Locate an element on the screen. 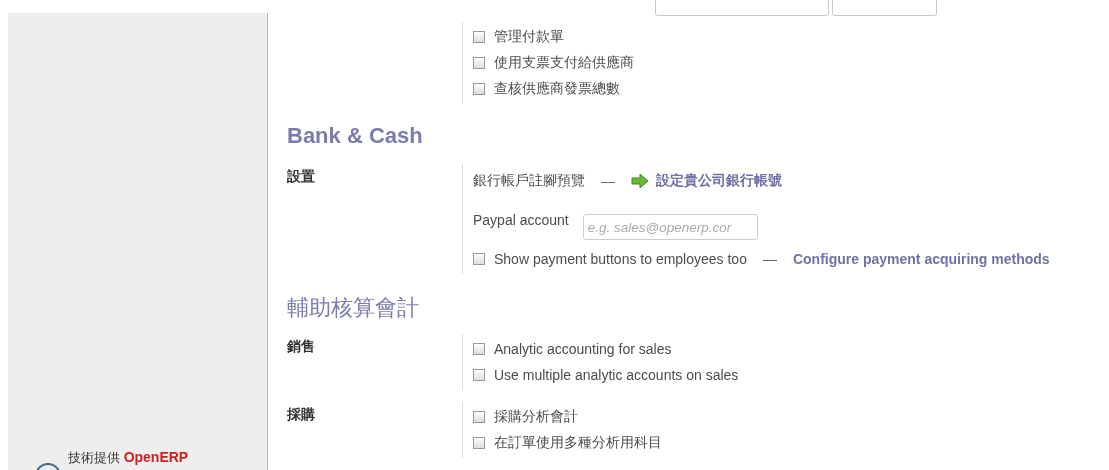 This screenshot has width=1109, height=470. option-label: 銀行帳戶註腳預覽 is located at coordinates (529, 181).